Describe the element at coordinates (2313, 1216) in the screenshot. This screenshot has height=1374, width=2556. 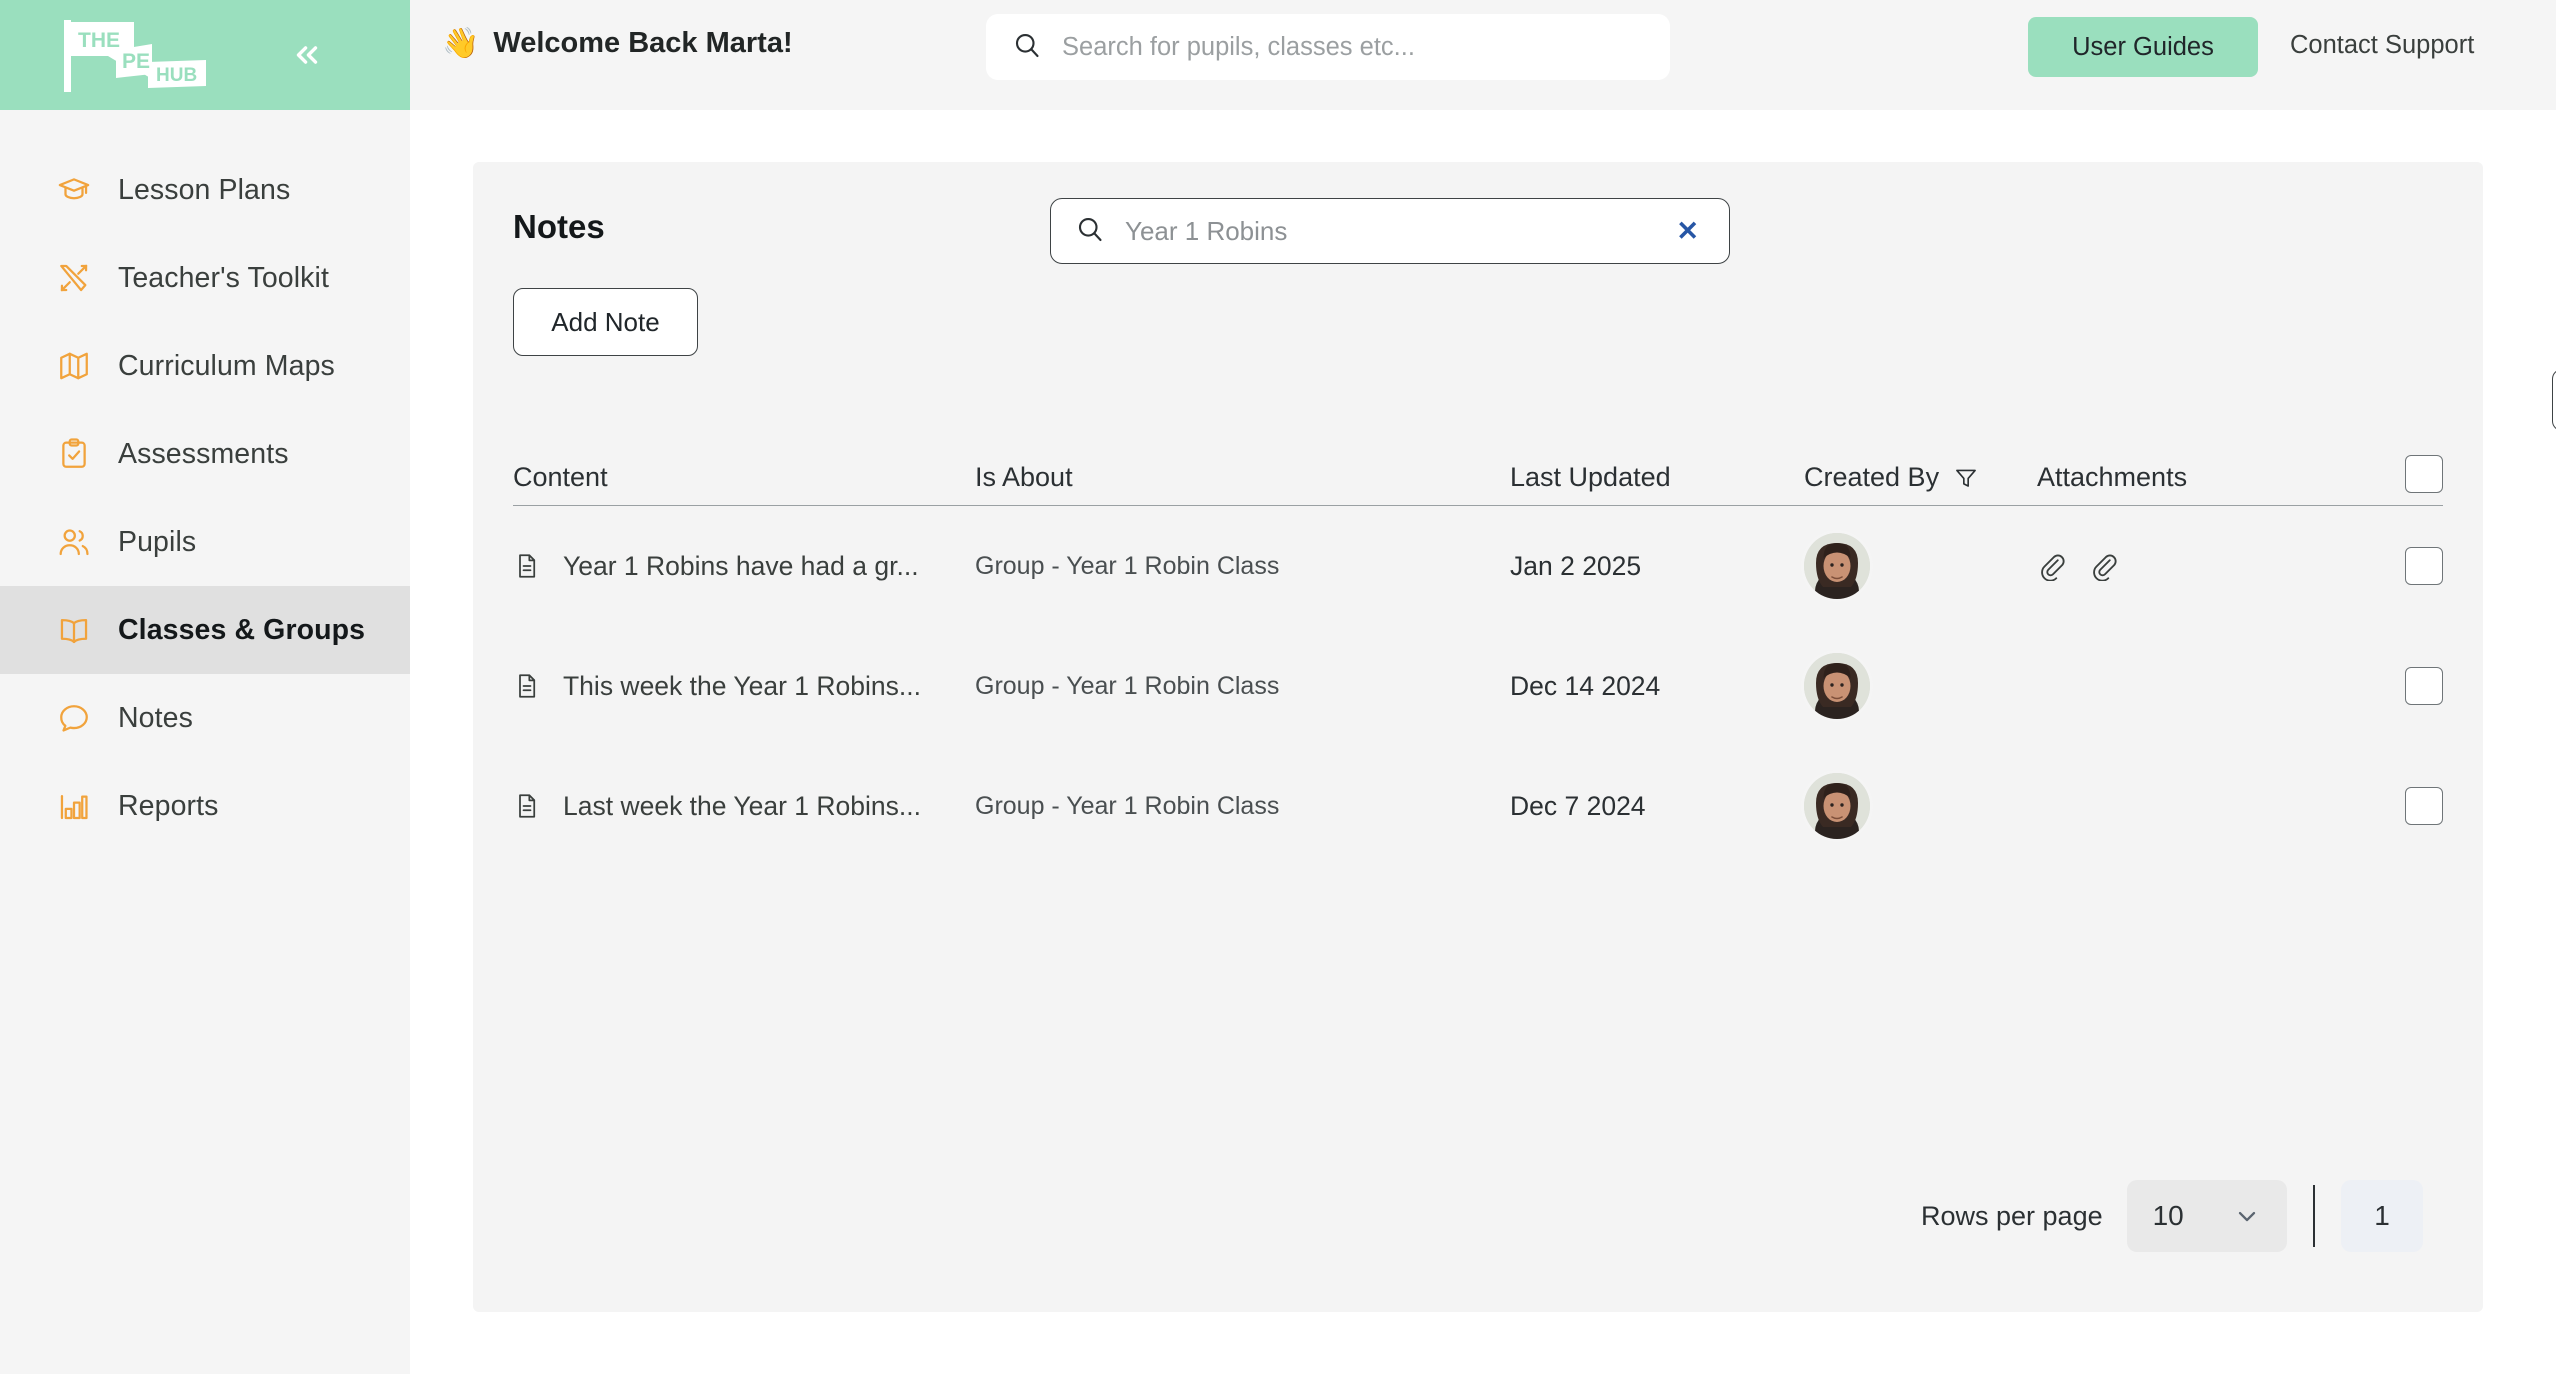
I see `pagination-divider` at that location.